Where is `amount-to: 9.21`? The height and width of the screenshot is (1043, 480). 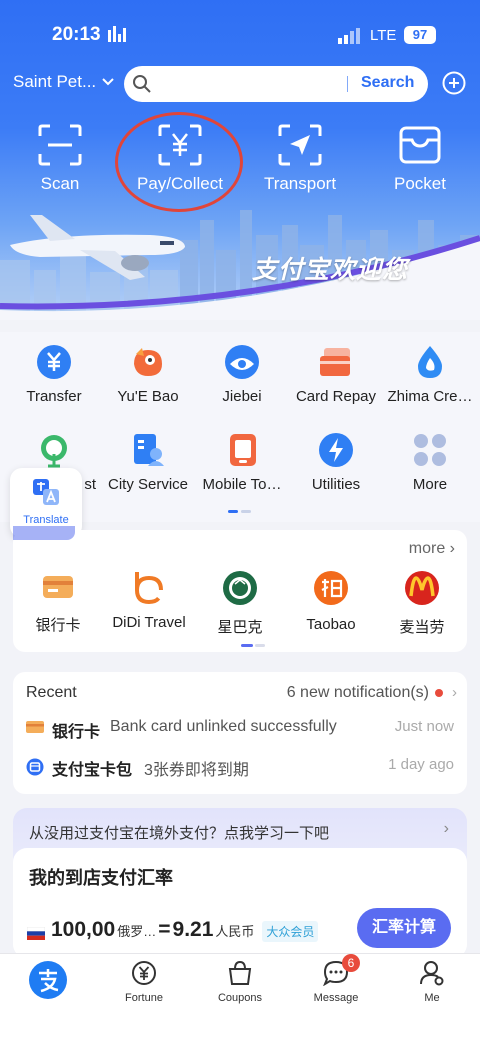 amount-to: 9.21 is located at coordinates (193, 929).